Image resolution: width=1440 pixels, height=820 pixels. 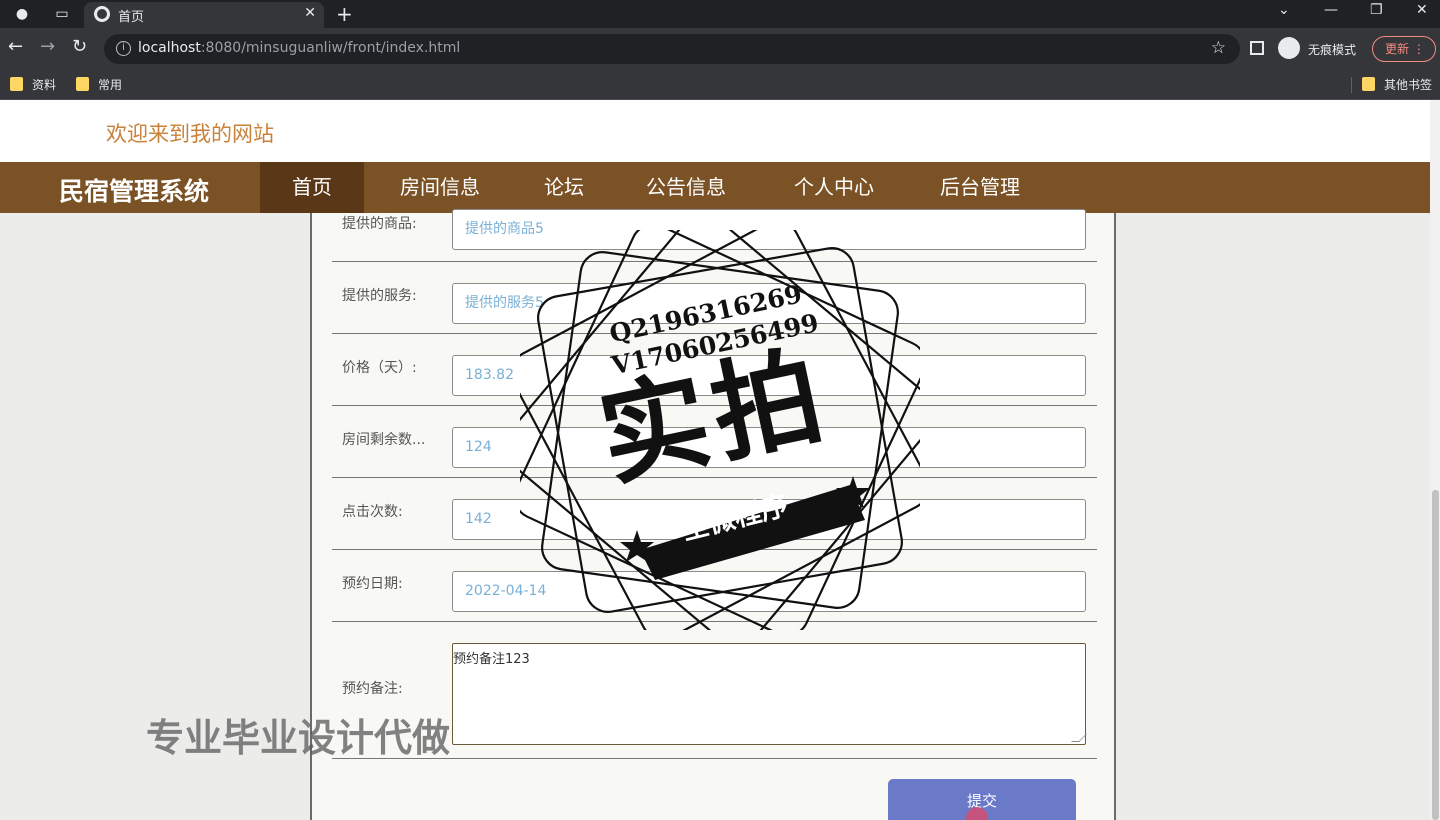 What do you see at coordinates (79, 46) in the screenshot?
I see `reload-button: ↻` at bounding box center [79, 46].